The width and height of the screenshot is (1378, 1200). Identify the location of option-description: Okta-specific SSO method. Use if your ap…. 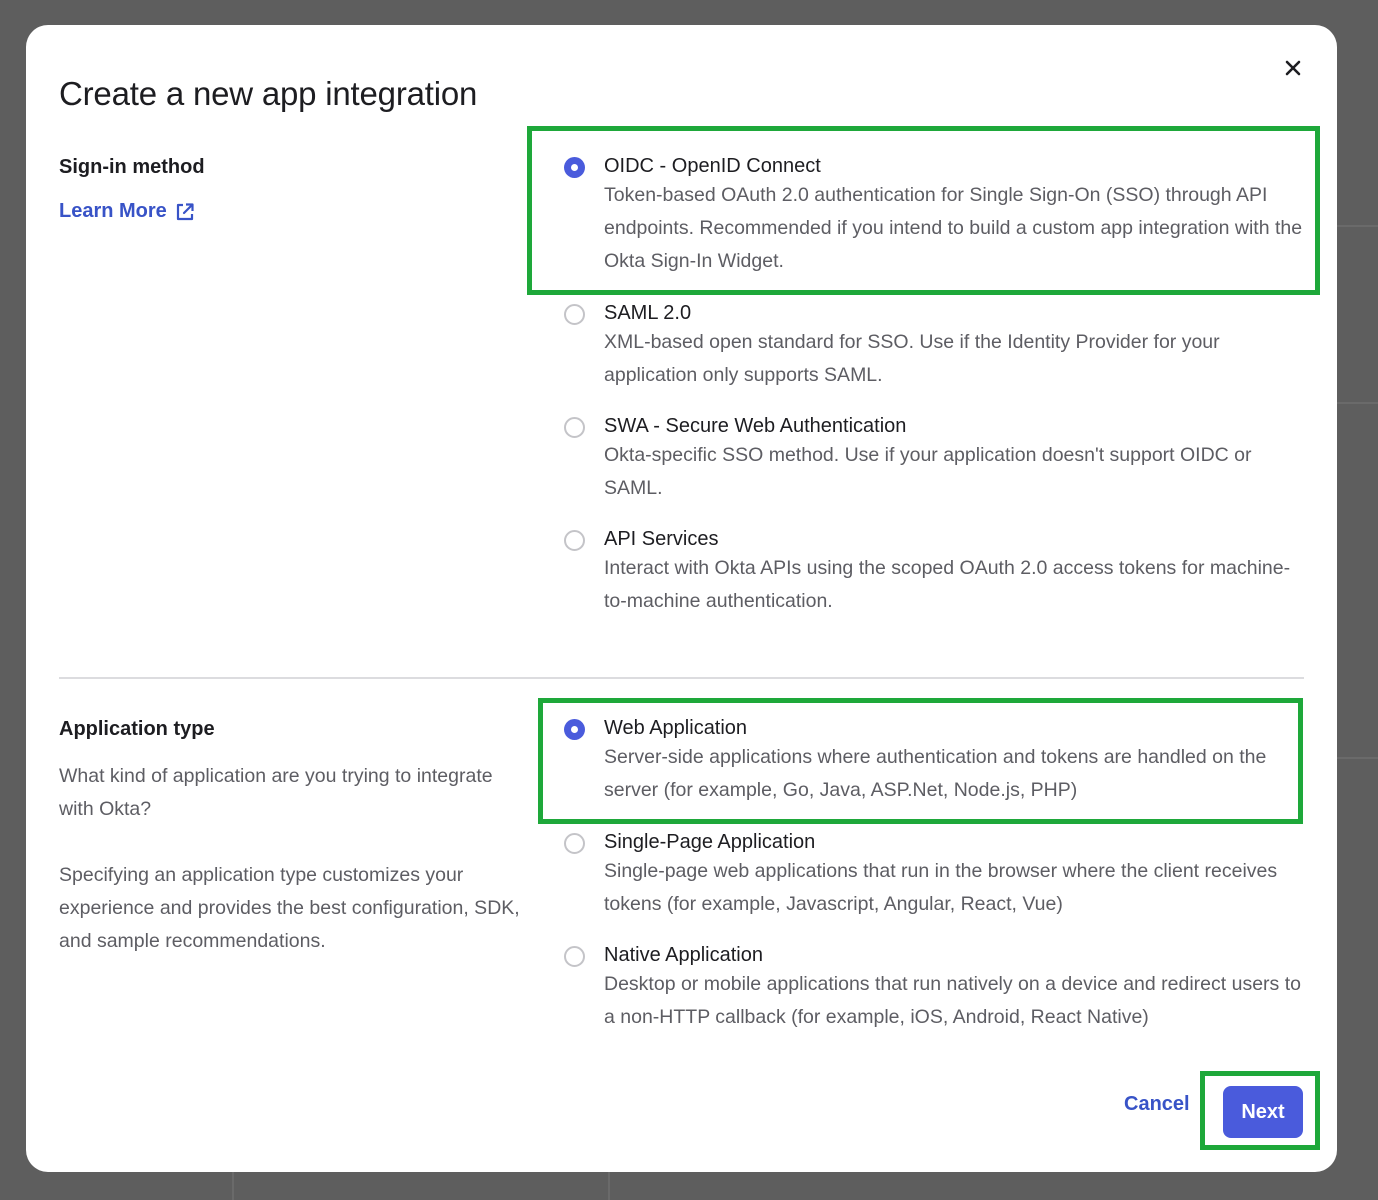
(928, 471).